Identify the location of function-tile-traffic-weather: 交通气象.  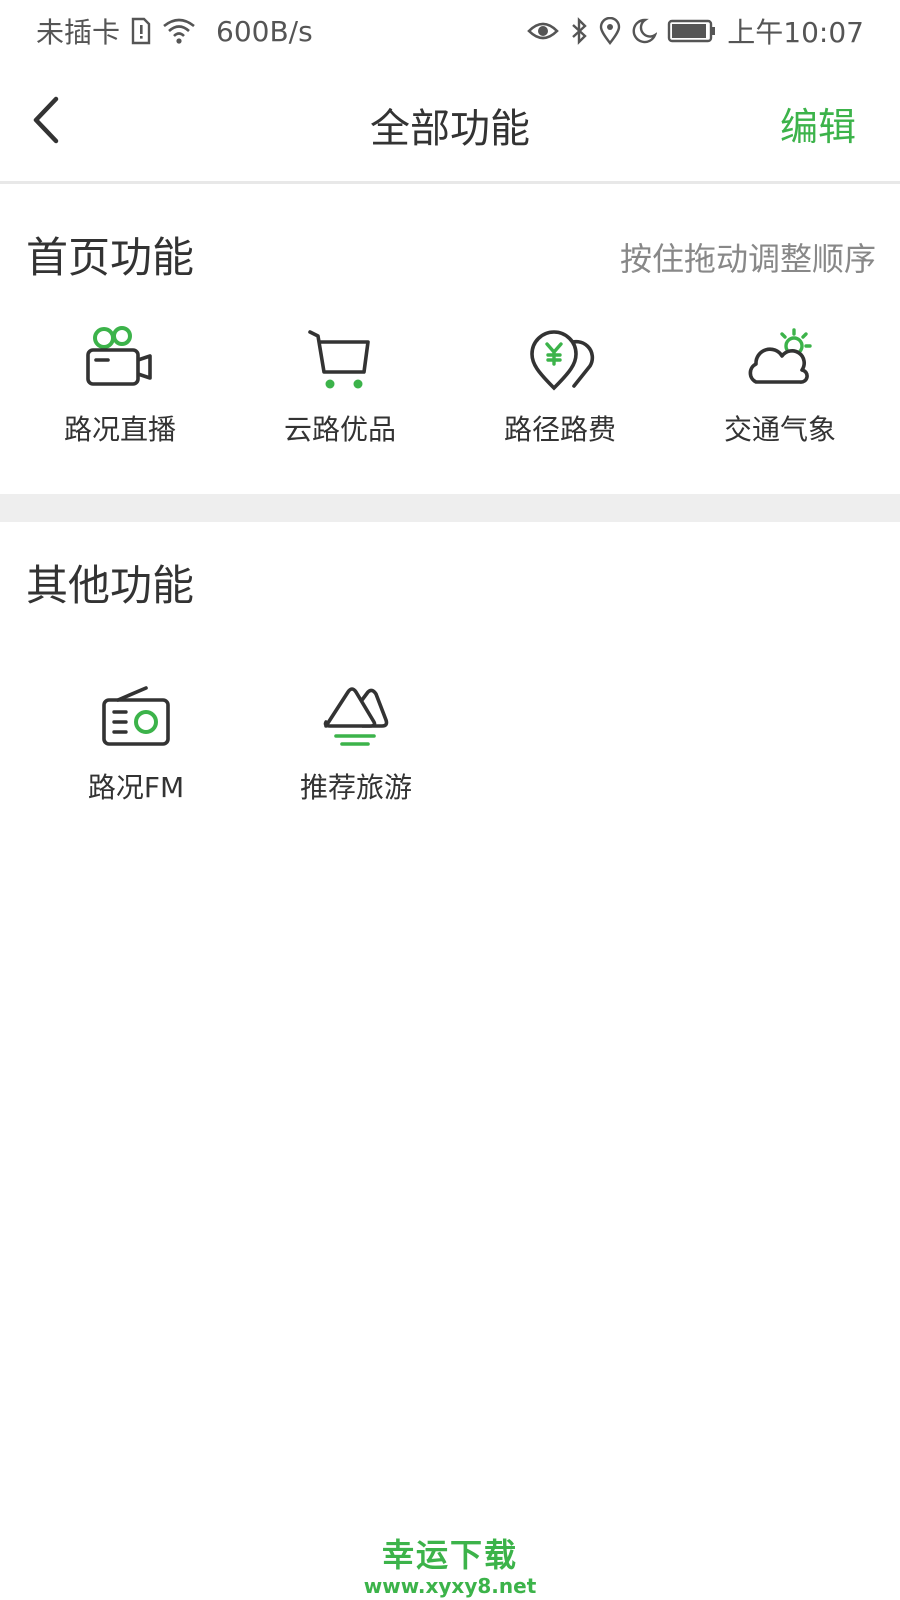
(780, 392).